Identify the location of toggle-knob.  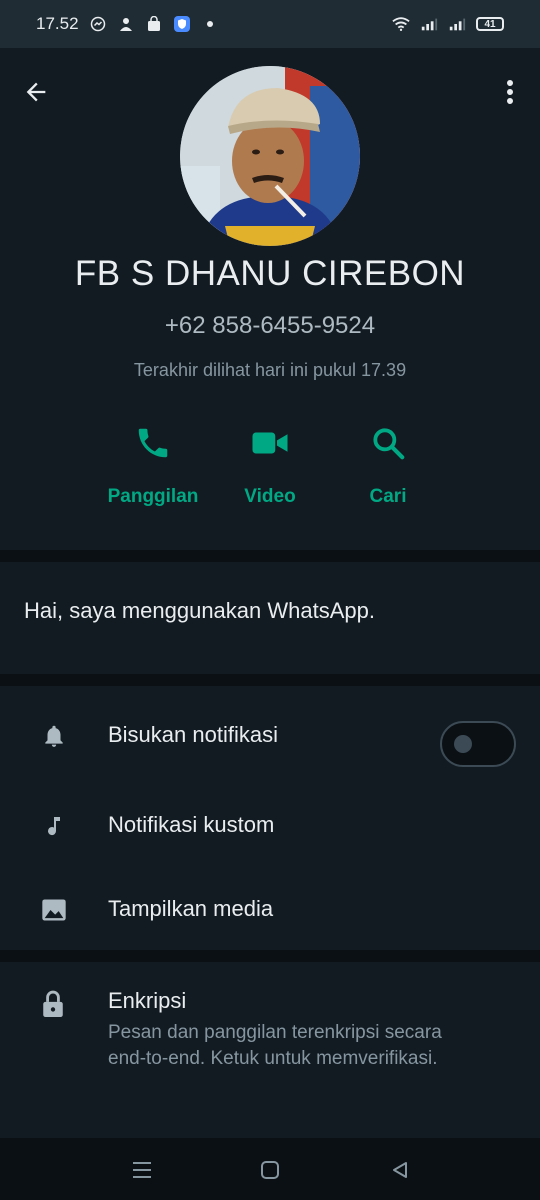
(463, 744).